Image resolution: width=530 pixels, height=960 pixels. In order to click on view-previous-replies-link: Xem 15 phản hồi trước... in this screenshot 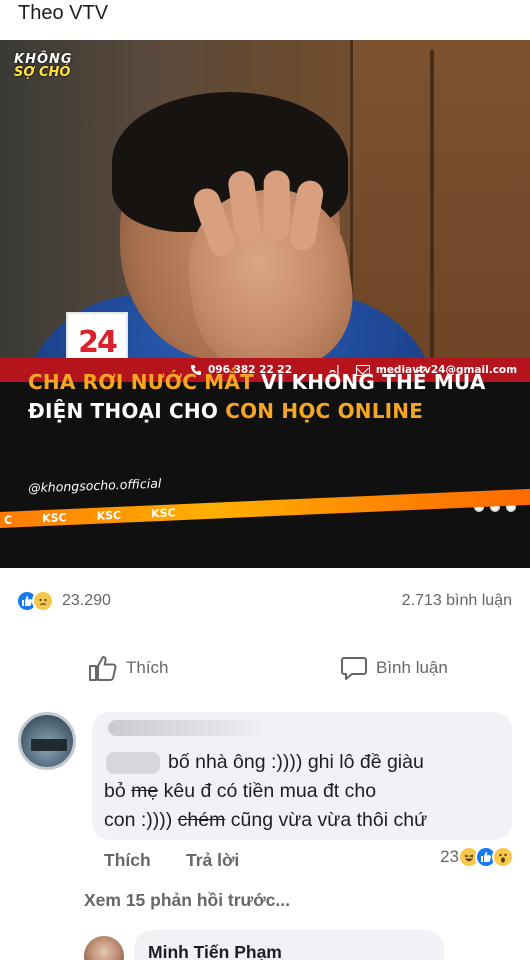, I will do `click(187, 900)`.